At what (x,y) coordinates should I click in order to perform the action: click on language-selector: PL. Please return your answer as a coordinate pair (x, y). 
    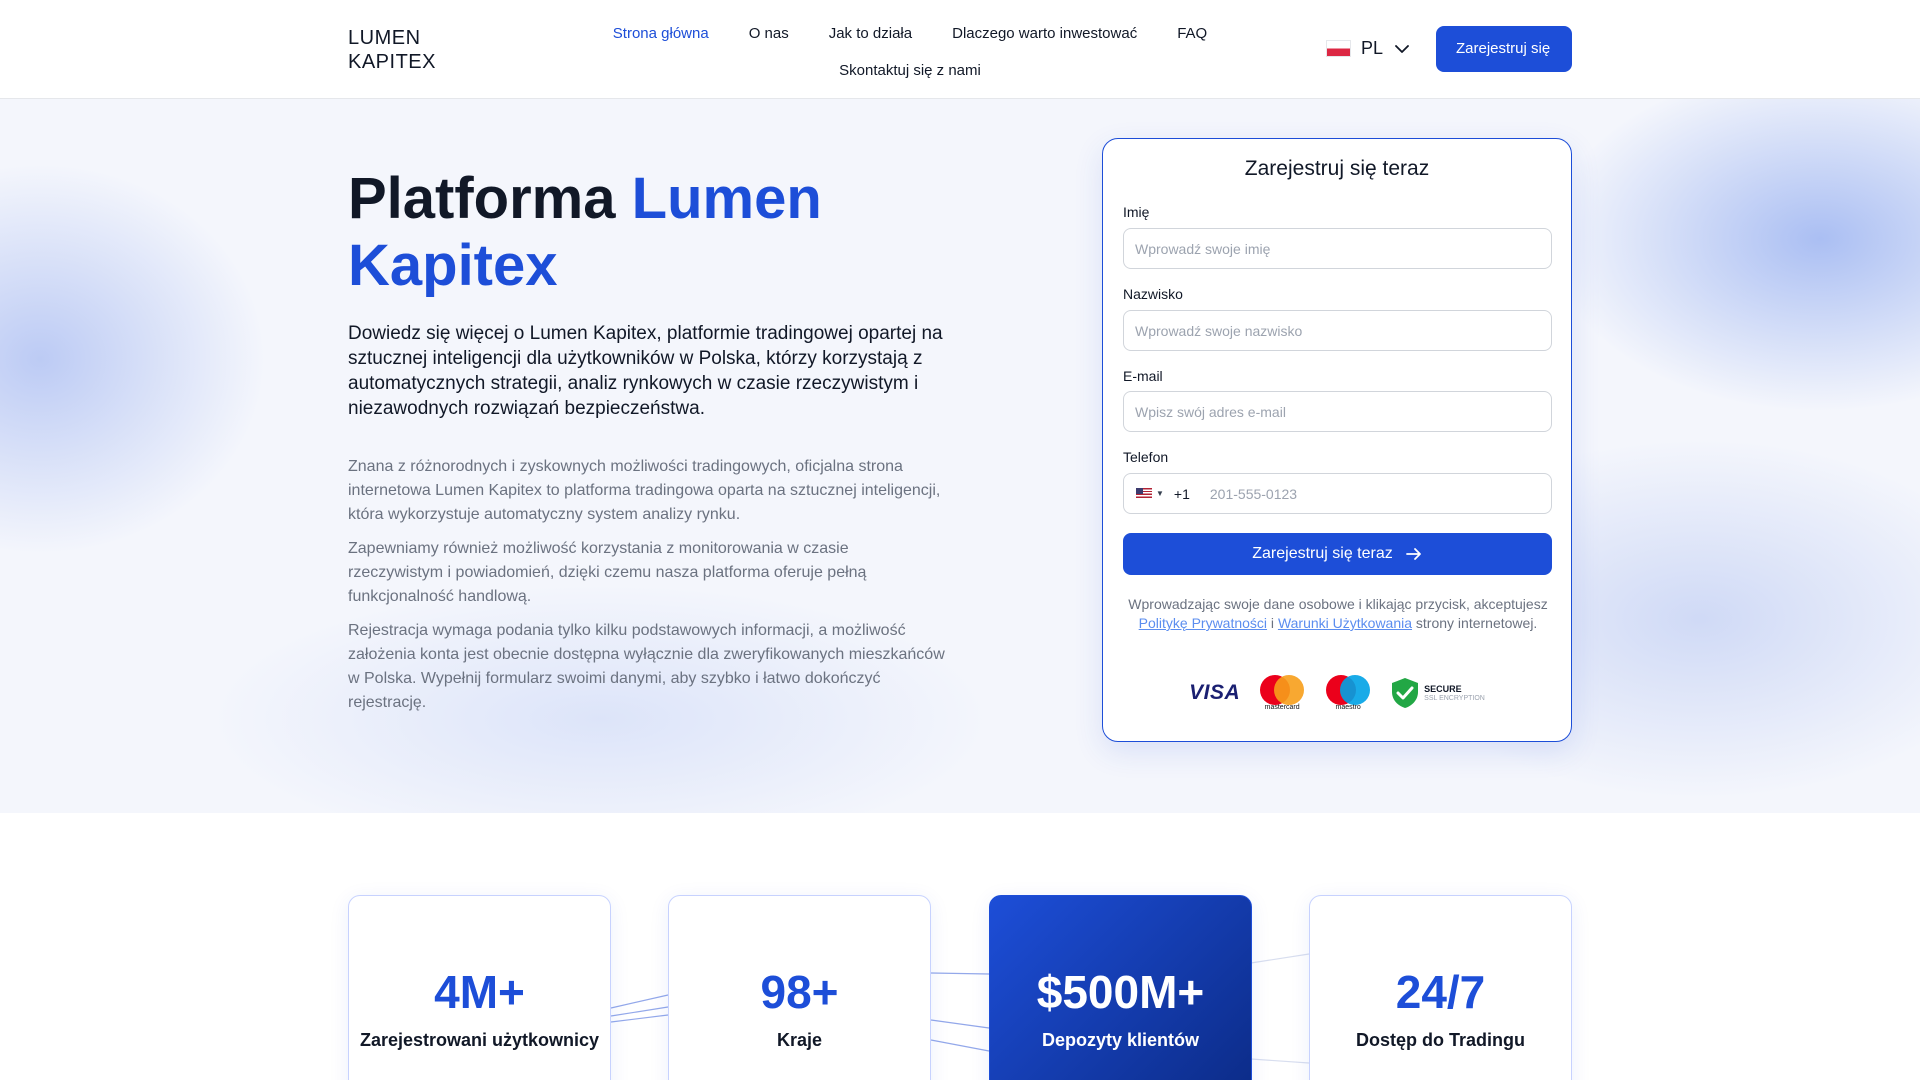
    Looking at the image, I should click on (1368, 48).